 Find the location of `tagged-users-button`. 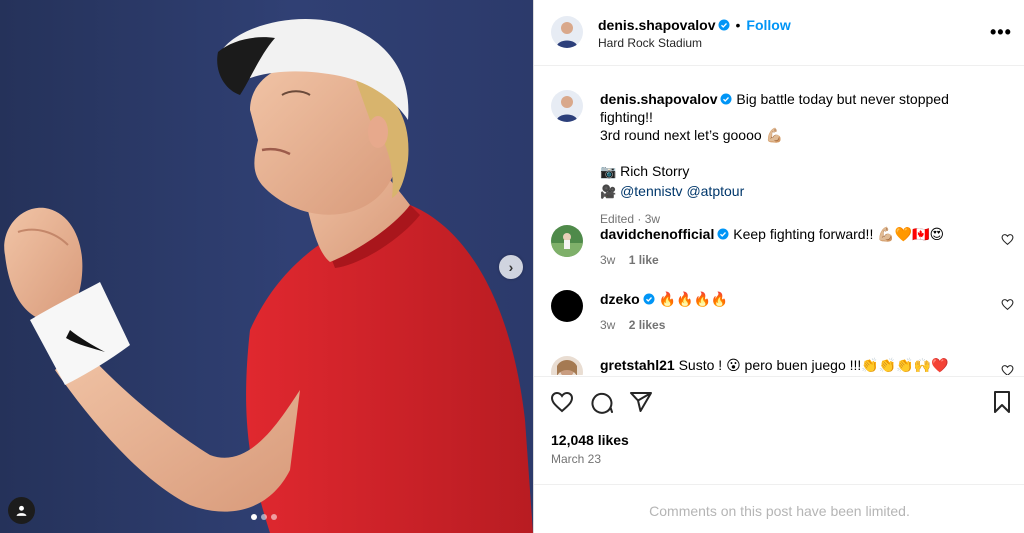

tagged-users-button is located at coordinates (21, 510).